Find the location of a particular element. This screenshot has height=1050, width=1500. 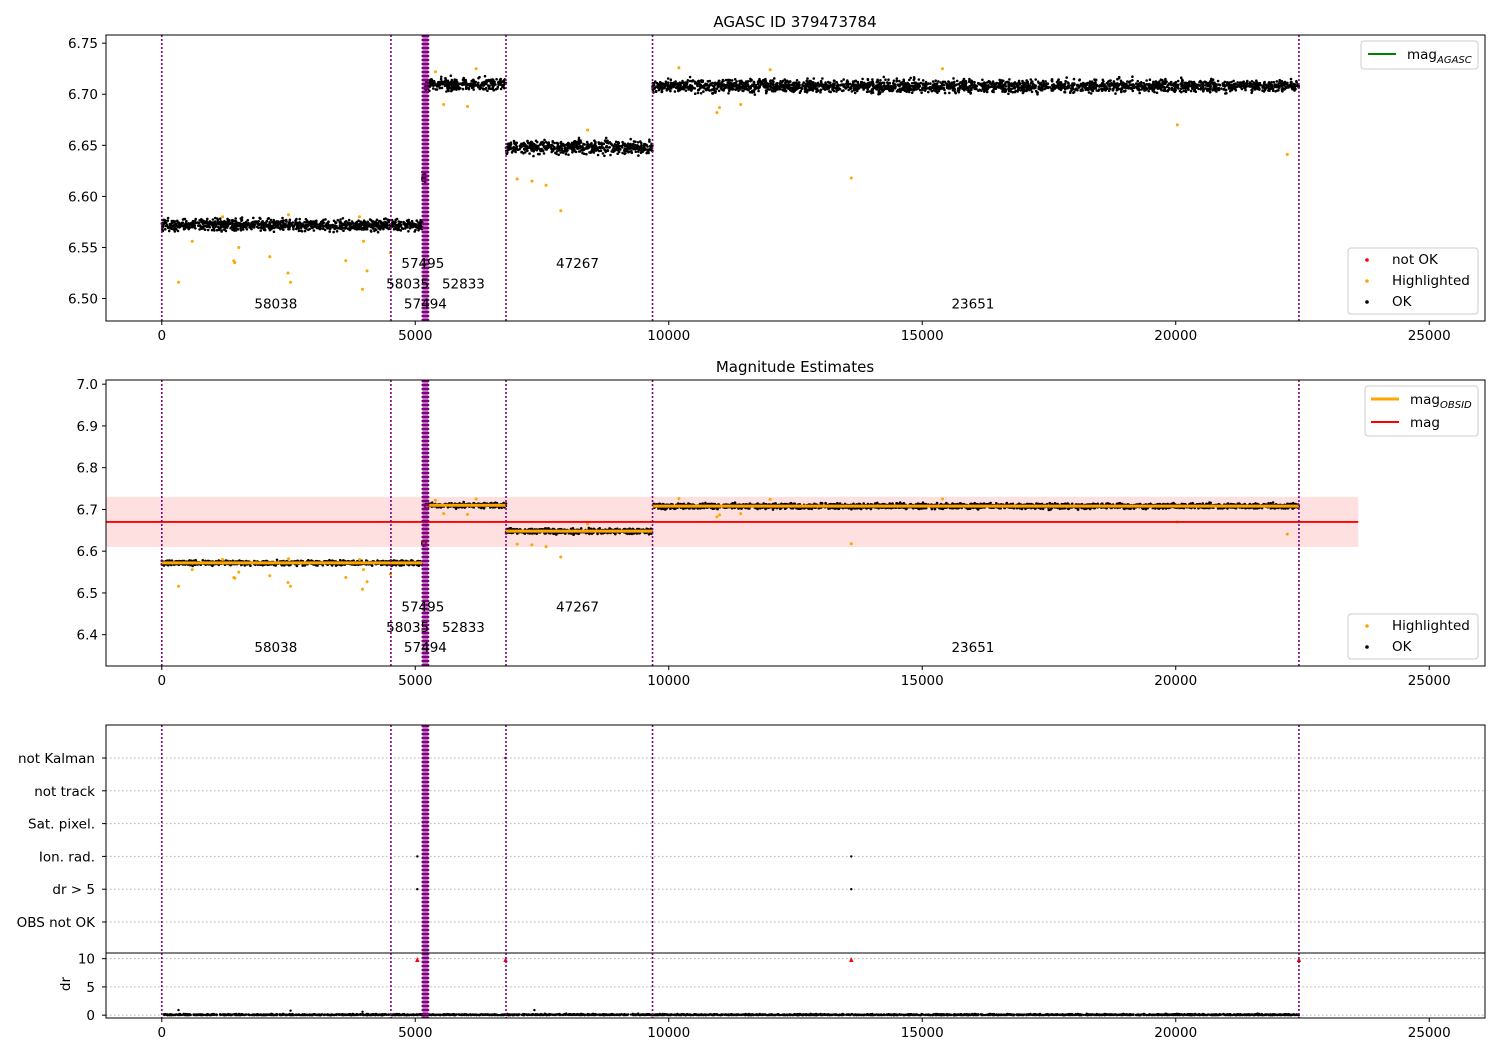

p1-ytick-label: 6.75 is located at coordinates (83, 44).